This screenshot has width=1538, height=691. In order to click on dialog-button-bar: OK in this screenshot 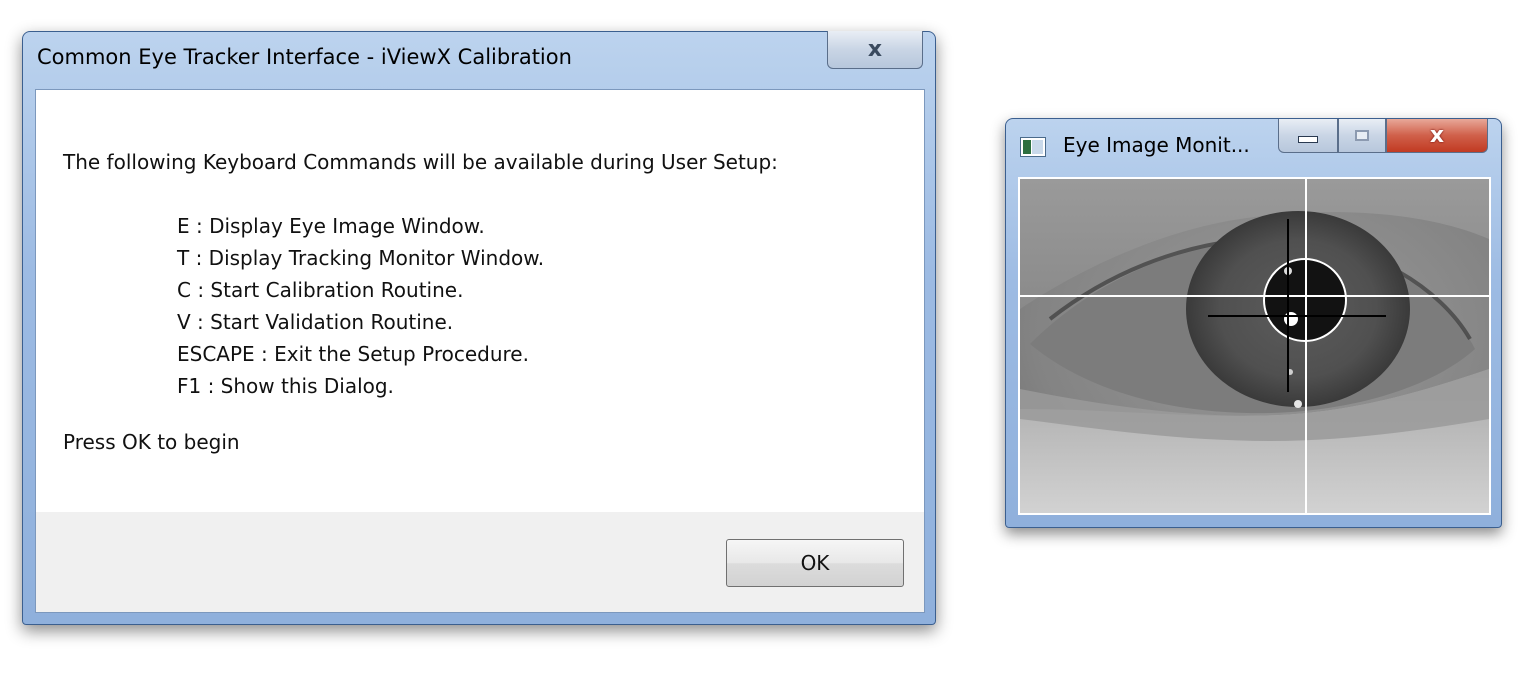, I will do `click(480, 562)`.